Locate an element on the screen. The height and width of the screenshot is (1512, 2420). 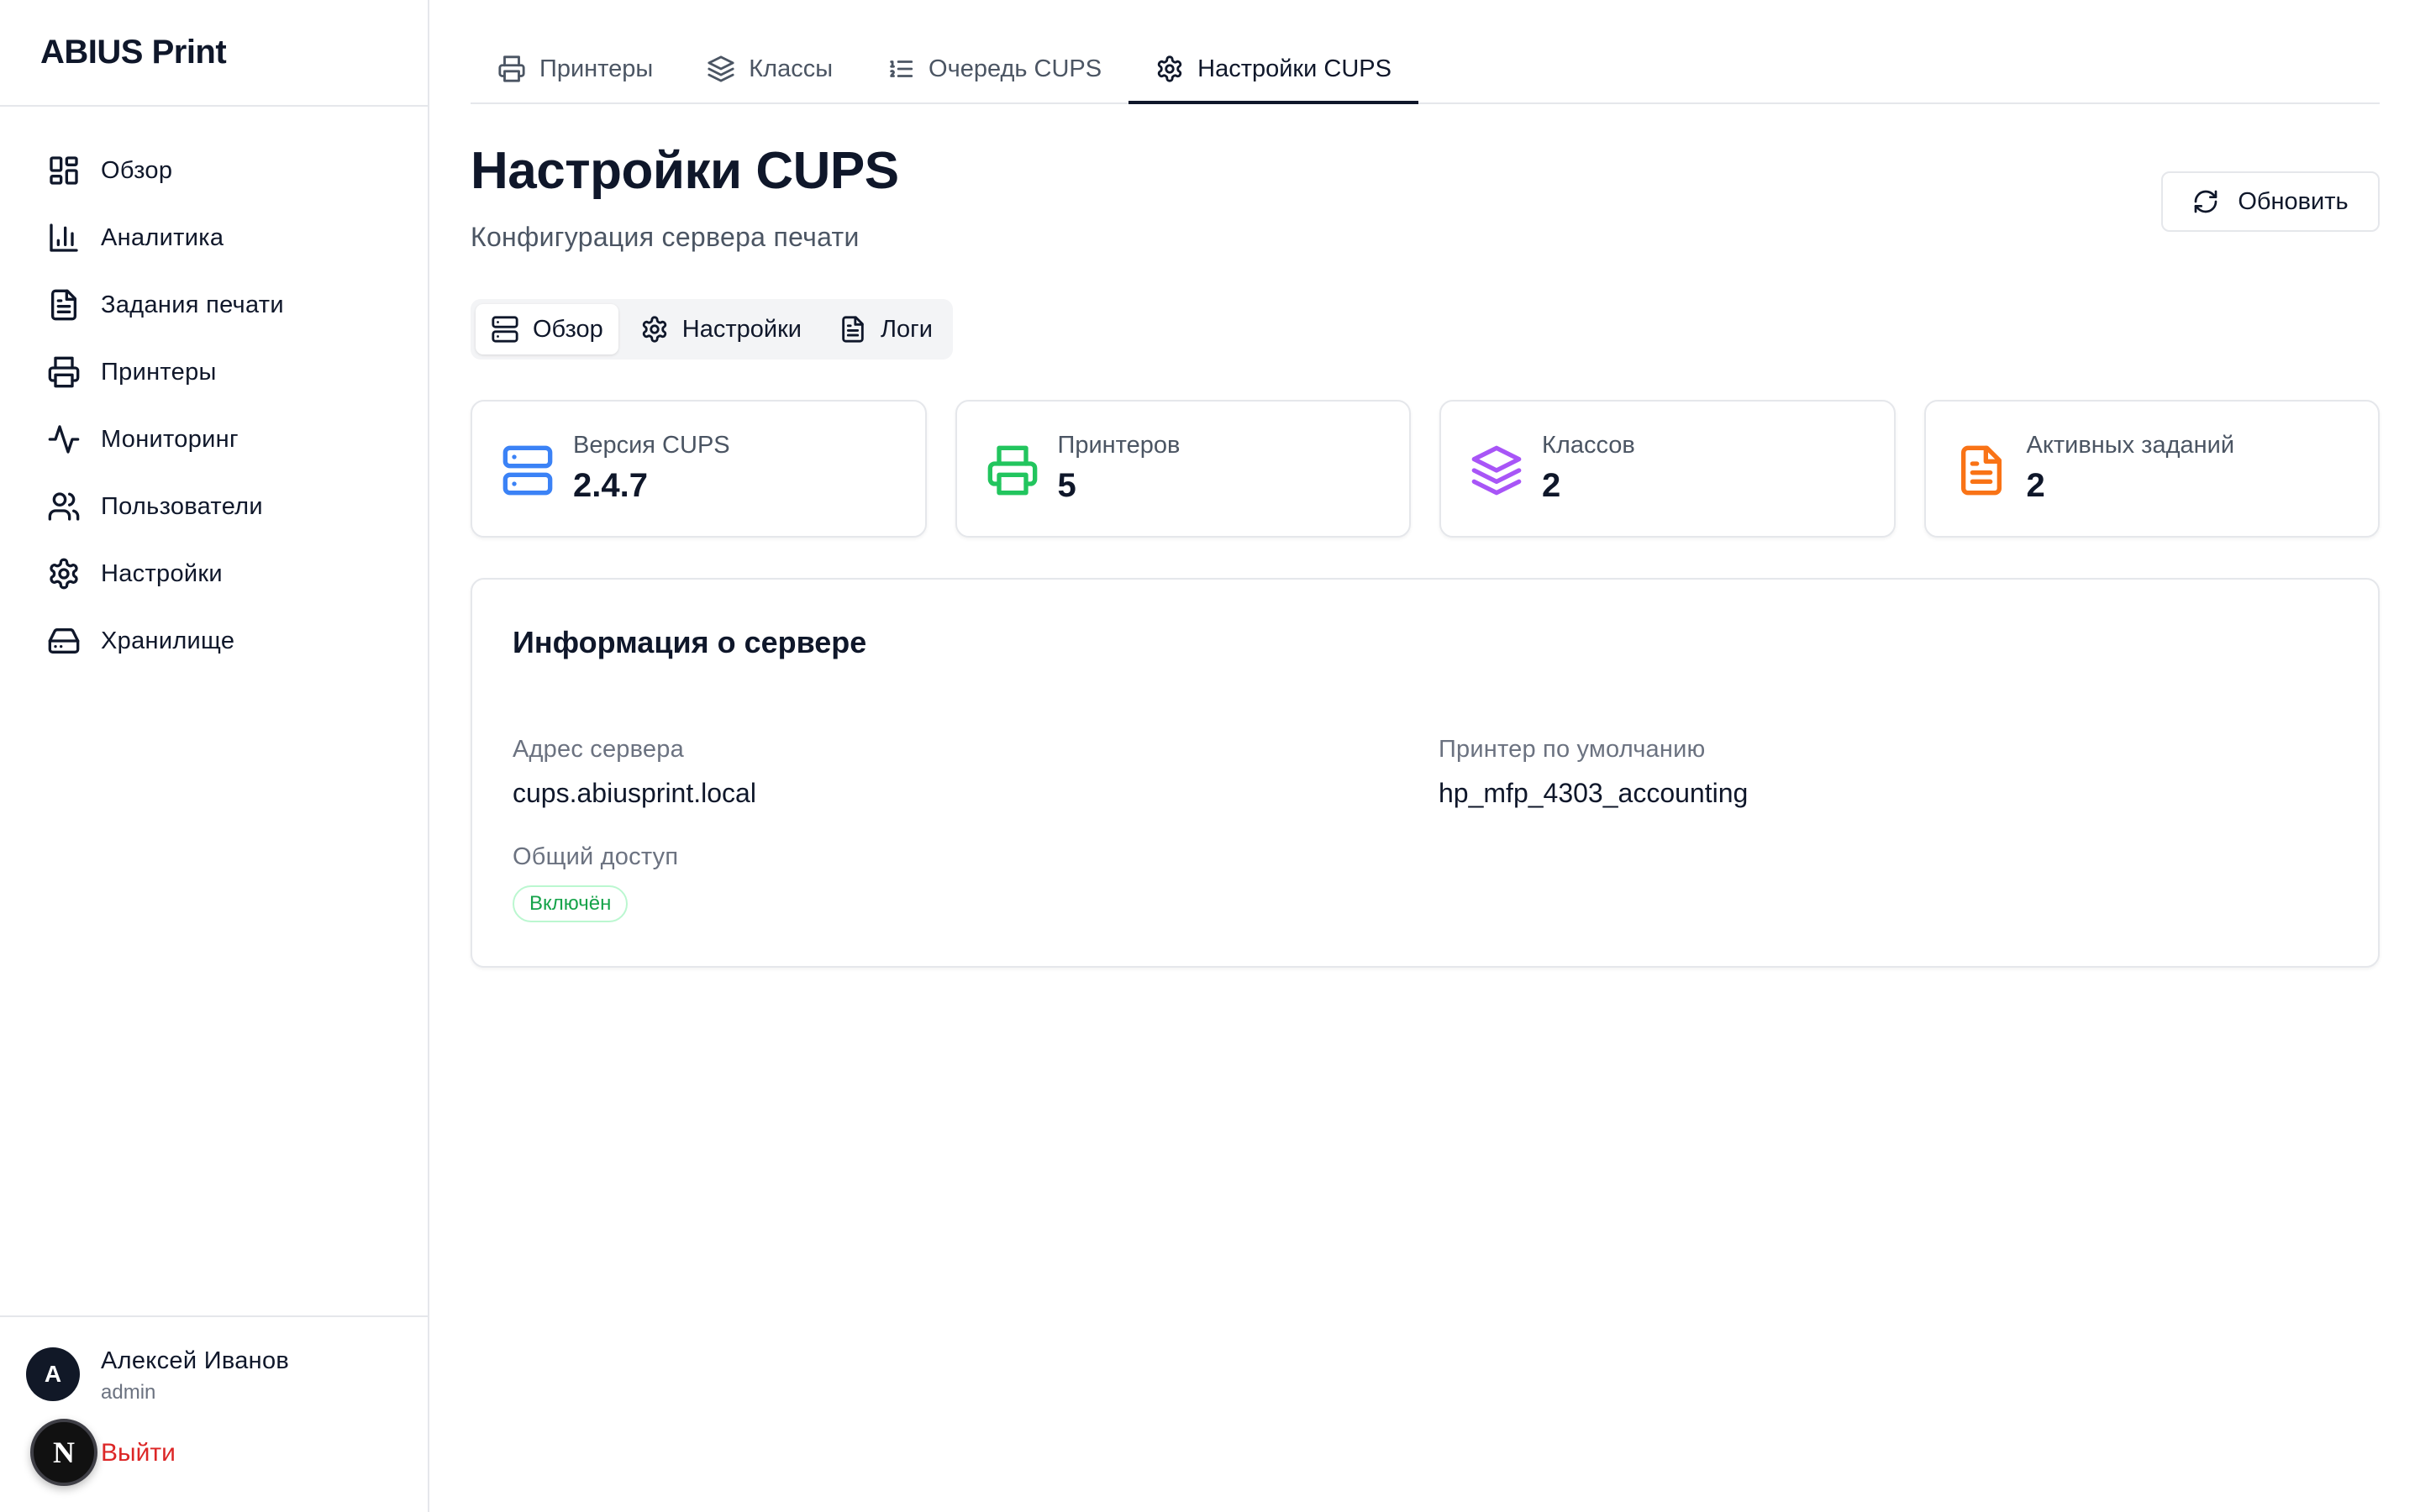
sidebar-item-label: Пользователи is located at coordinates (182, 506).